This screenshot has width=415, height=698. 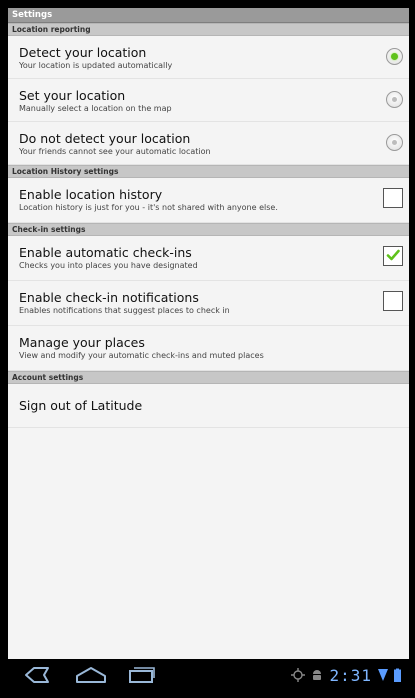 What do you see at coordinates (397, 675) in the screenshot?
I see `battery-icon` at bounding box center [397, 675].